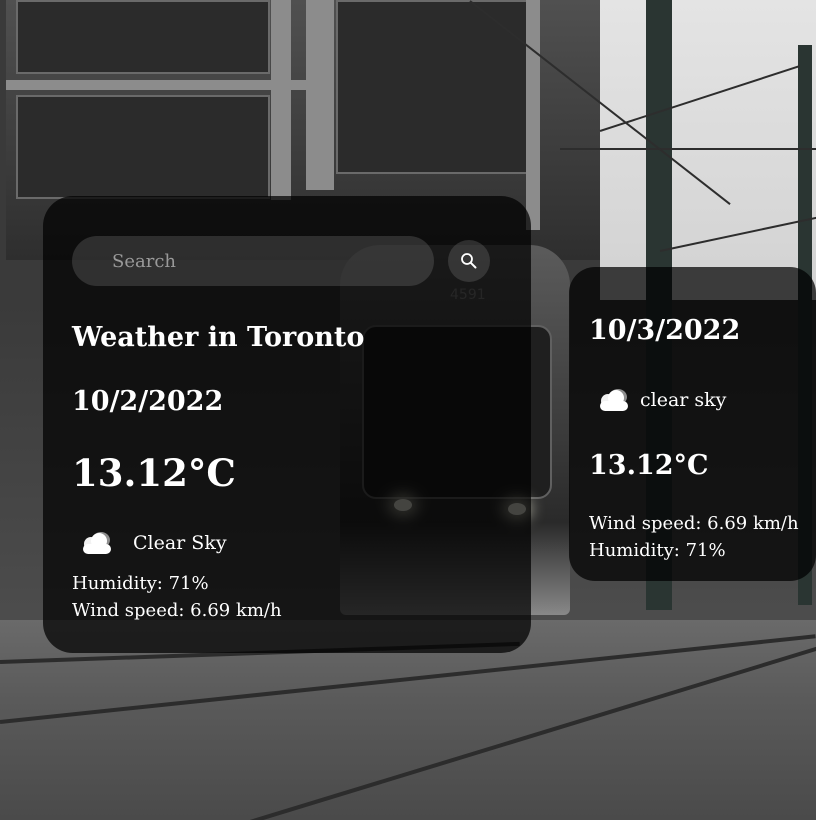 Image resolution: width=816 pixels, height=820 pixels. Describe the element at coordinates (694, 523) in the screenshot. I see `forecast-wind-speed: Wind speed: 6.69 km/h` at that location.